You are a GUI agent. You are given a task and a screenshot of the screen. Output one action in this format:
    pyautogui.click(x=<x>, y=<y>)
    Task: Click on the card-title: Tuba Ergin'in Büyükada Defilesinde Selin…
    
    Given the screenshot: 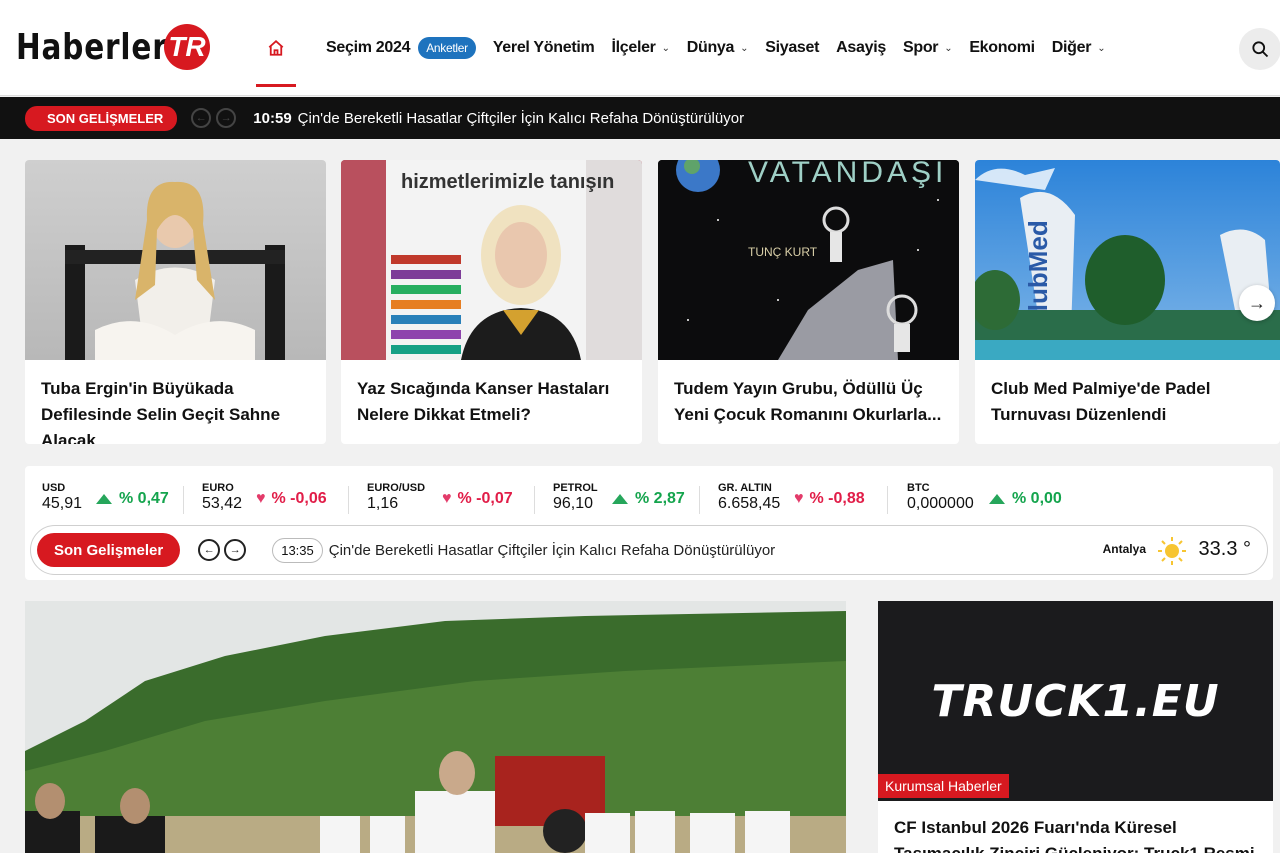 What is the action you would take?
    pyautogui.click(x=161, y=411)
    